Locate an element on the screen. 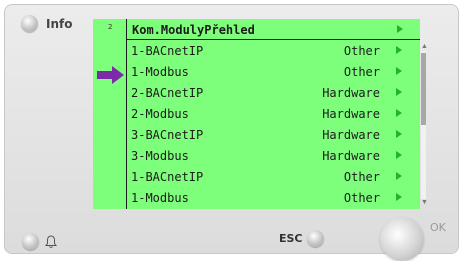 The width and height of the screenshot is (463, 261). menu-row: 3-BACnetIP Hardware is located at coordinates (267, 134).